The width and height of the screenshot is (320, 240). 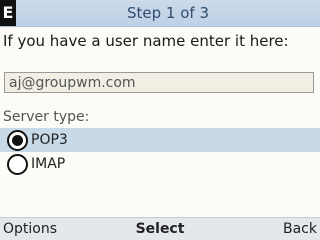 What do you see at coordinates (146, 41) in the screenshot?
I see `username-prompt: If you have a user name enter it here:` at bounding box center [146, 41].